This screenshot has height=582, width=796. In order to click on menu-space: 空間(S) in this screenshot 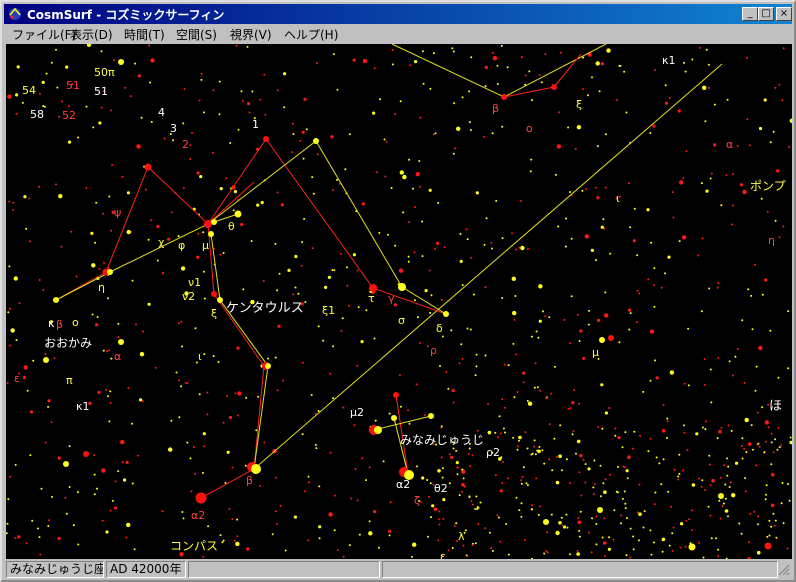, I will do `click(196, 34)`.